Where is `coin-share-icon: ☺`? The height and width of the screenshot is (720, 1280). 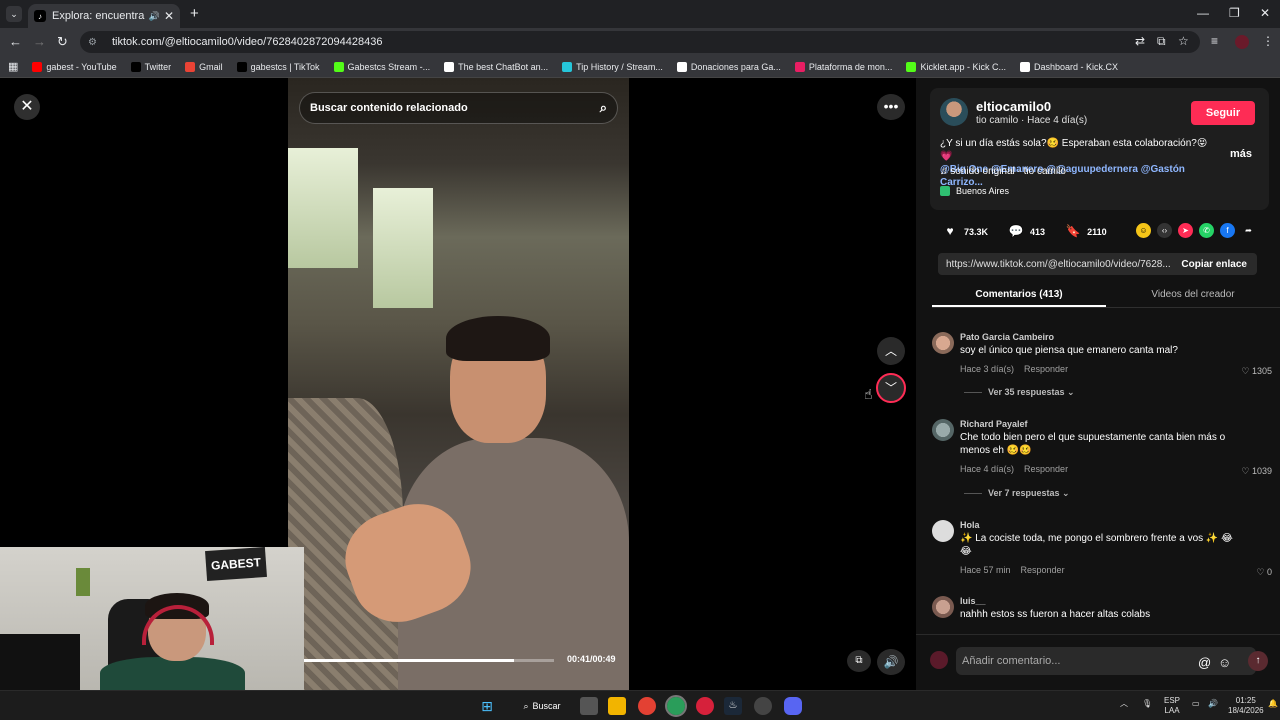 coin-share-icon: ☺ is located at coordinates (1143, 230).